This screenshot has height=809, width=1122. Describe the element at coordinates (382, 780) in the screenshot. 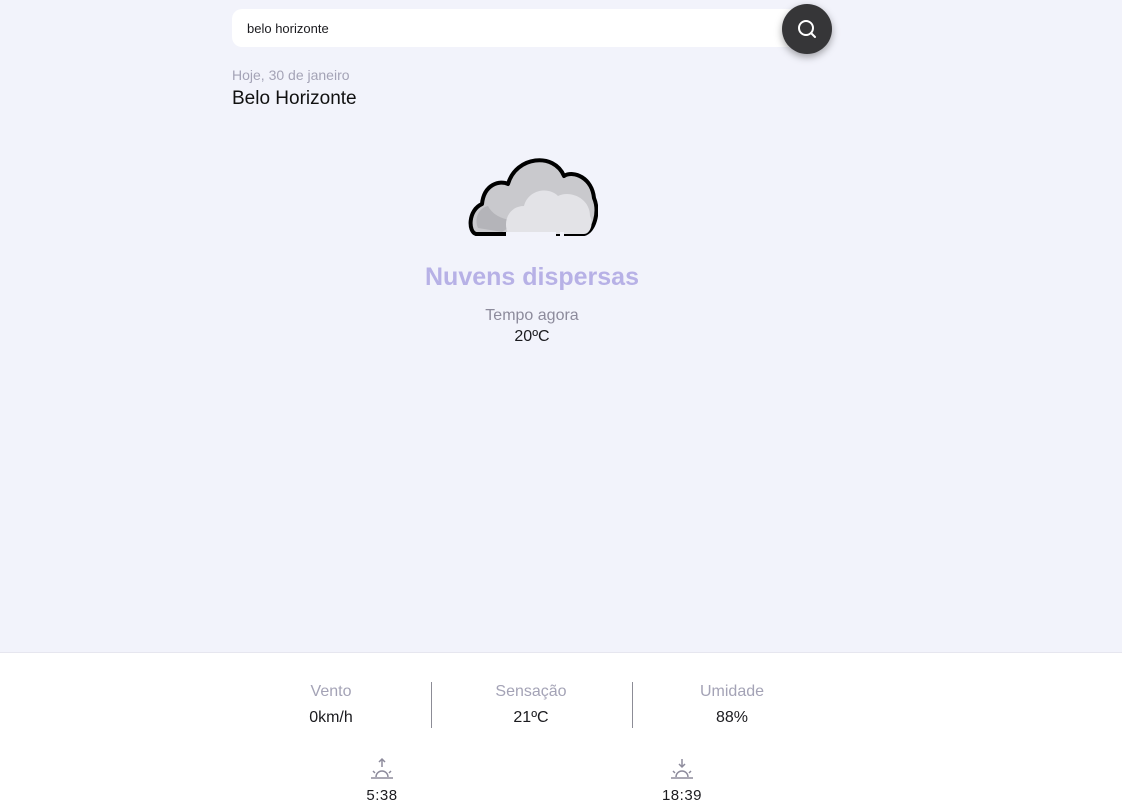

I see `sunrise: 5:38` at that location.